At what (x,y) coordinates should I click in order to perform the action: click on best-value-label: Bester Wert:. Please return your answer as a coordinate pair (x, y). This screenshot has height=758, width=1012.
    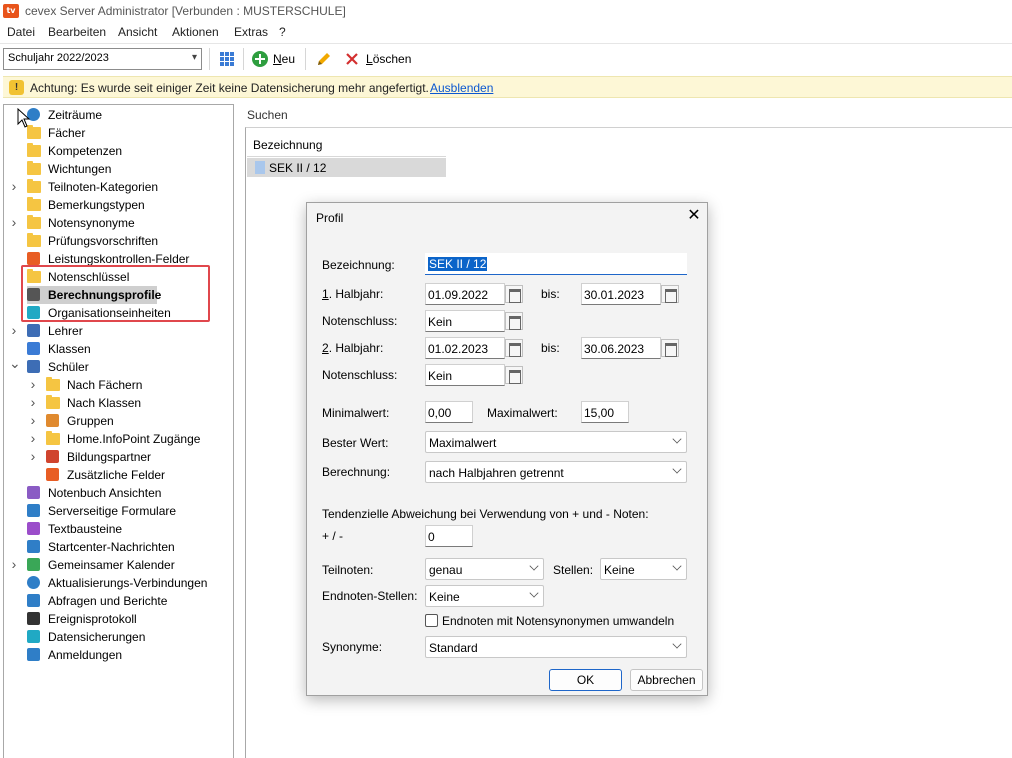
    Looking at the image, I should click on (355, 443).